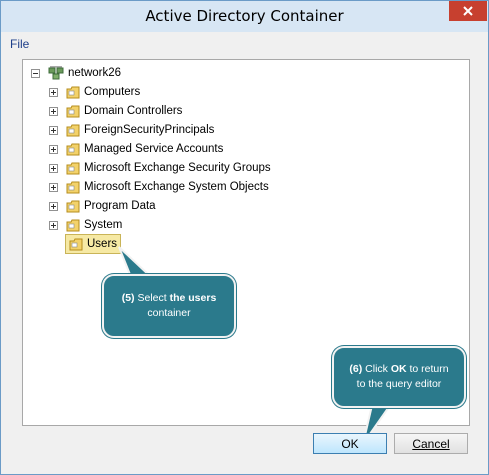 The height and width of the screenshot is (475, 489). I want to click on callout-6-text-2: to return, so click(427, 369).